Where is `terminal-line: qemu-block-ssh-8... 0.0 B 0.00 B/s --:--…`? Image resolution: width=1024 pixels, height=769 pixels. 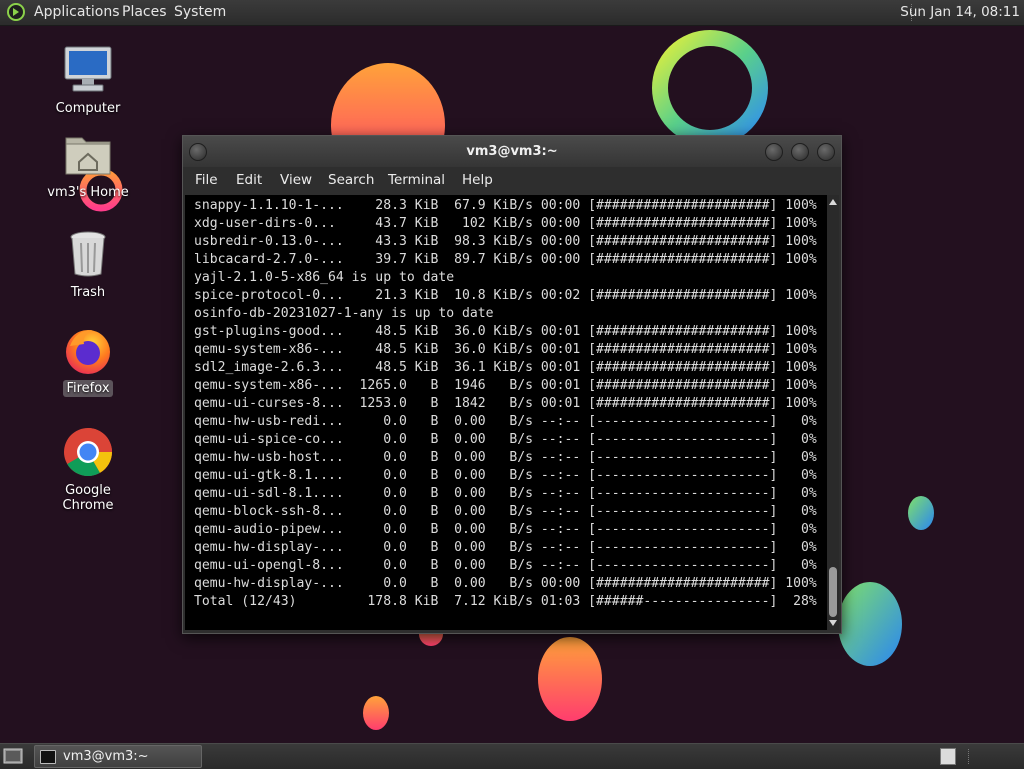 terminal-line: qemu-block-ssh-8... 0.0 B 0.00 B/s --:--… is located at coordinates (505, 511).